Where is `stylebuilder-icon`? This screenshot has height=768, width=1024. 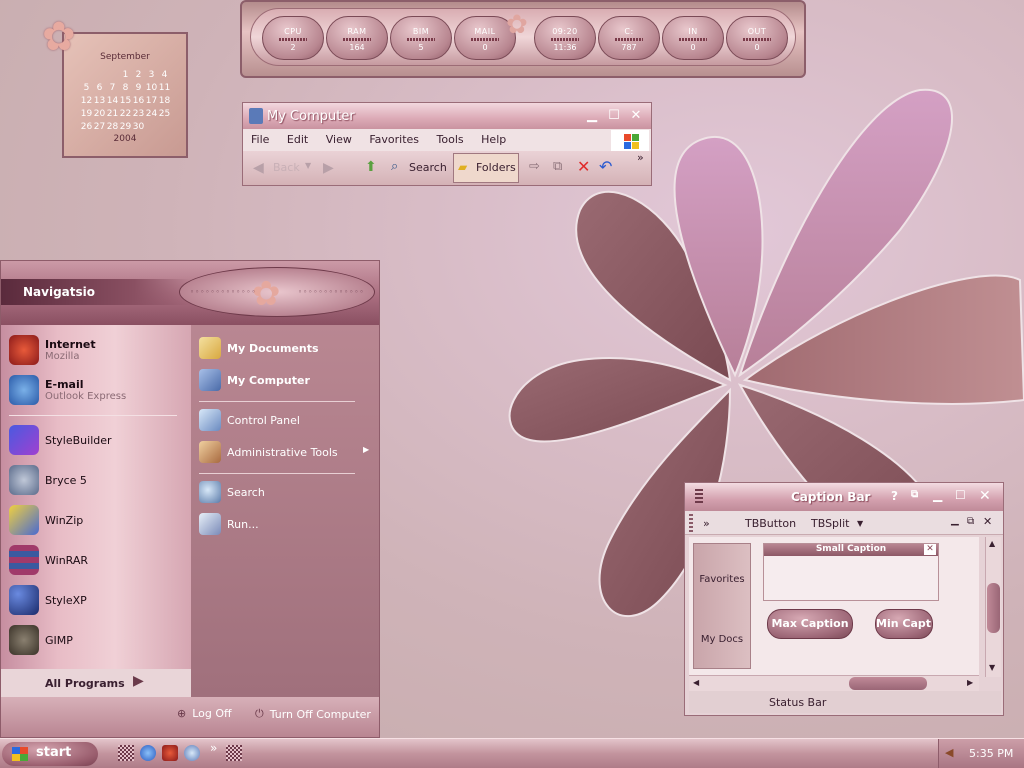
stylebuilder-icon is located at coordinates (24, 440).